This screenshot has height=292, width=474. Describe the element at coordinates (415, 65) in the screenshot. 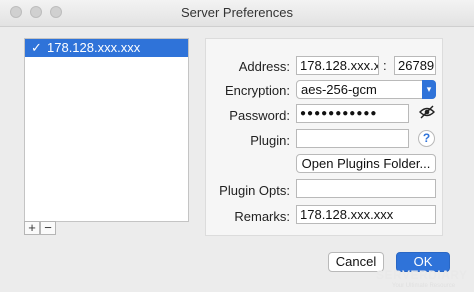

I see `address-port-field: 26789` at that location.